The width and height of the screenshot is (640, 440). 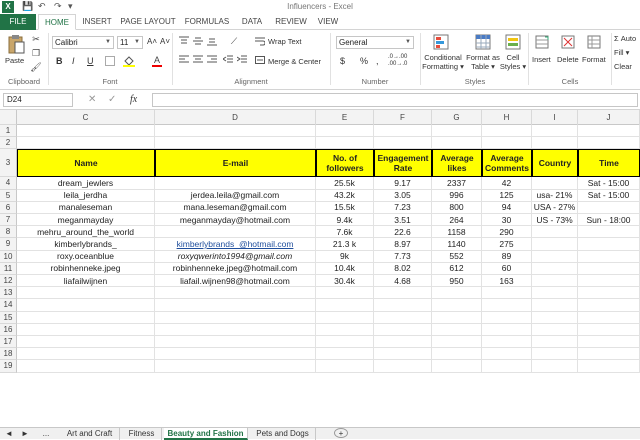 What do you see at coordinates (86, 281) in the screenshot?
I see `table-cell: liafailwijnen` at bounding box center [86, 281].